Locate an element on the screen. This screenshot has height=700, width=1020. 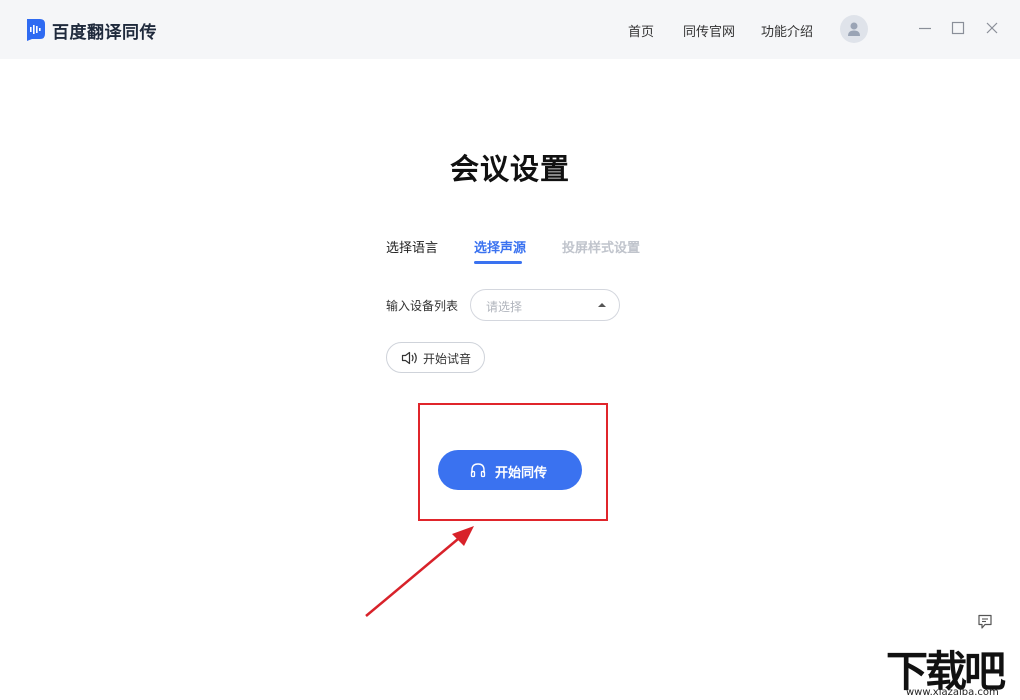
minimize-icon is located at coordinates (925, 28).